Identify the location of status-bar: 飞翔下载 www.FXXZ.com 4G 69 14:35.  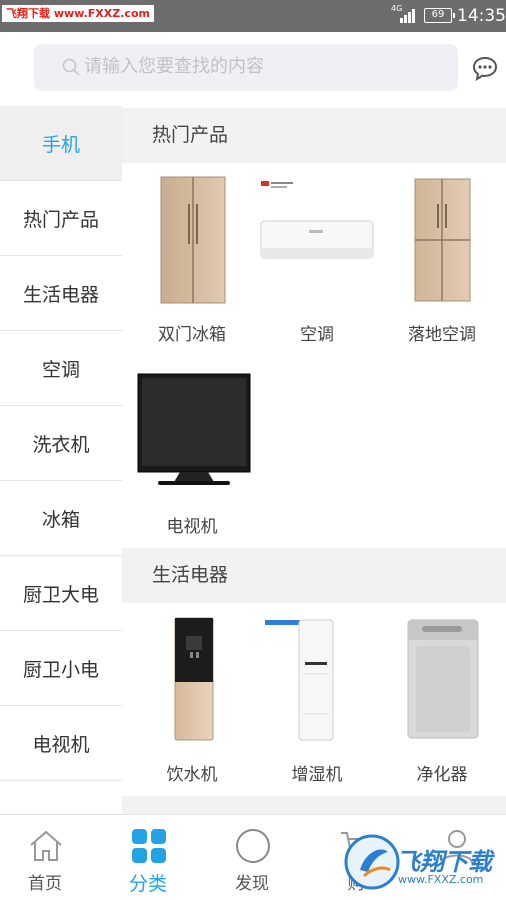
(253, 16).